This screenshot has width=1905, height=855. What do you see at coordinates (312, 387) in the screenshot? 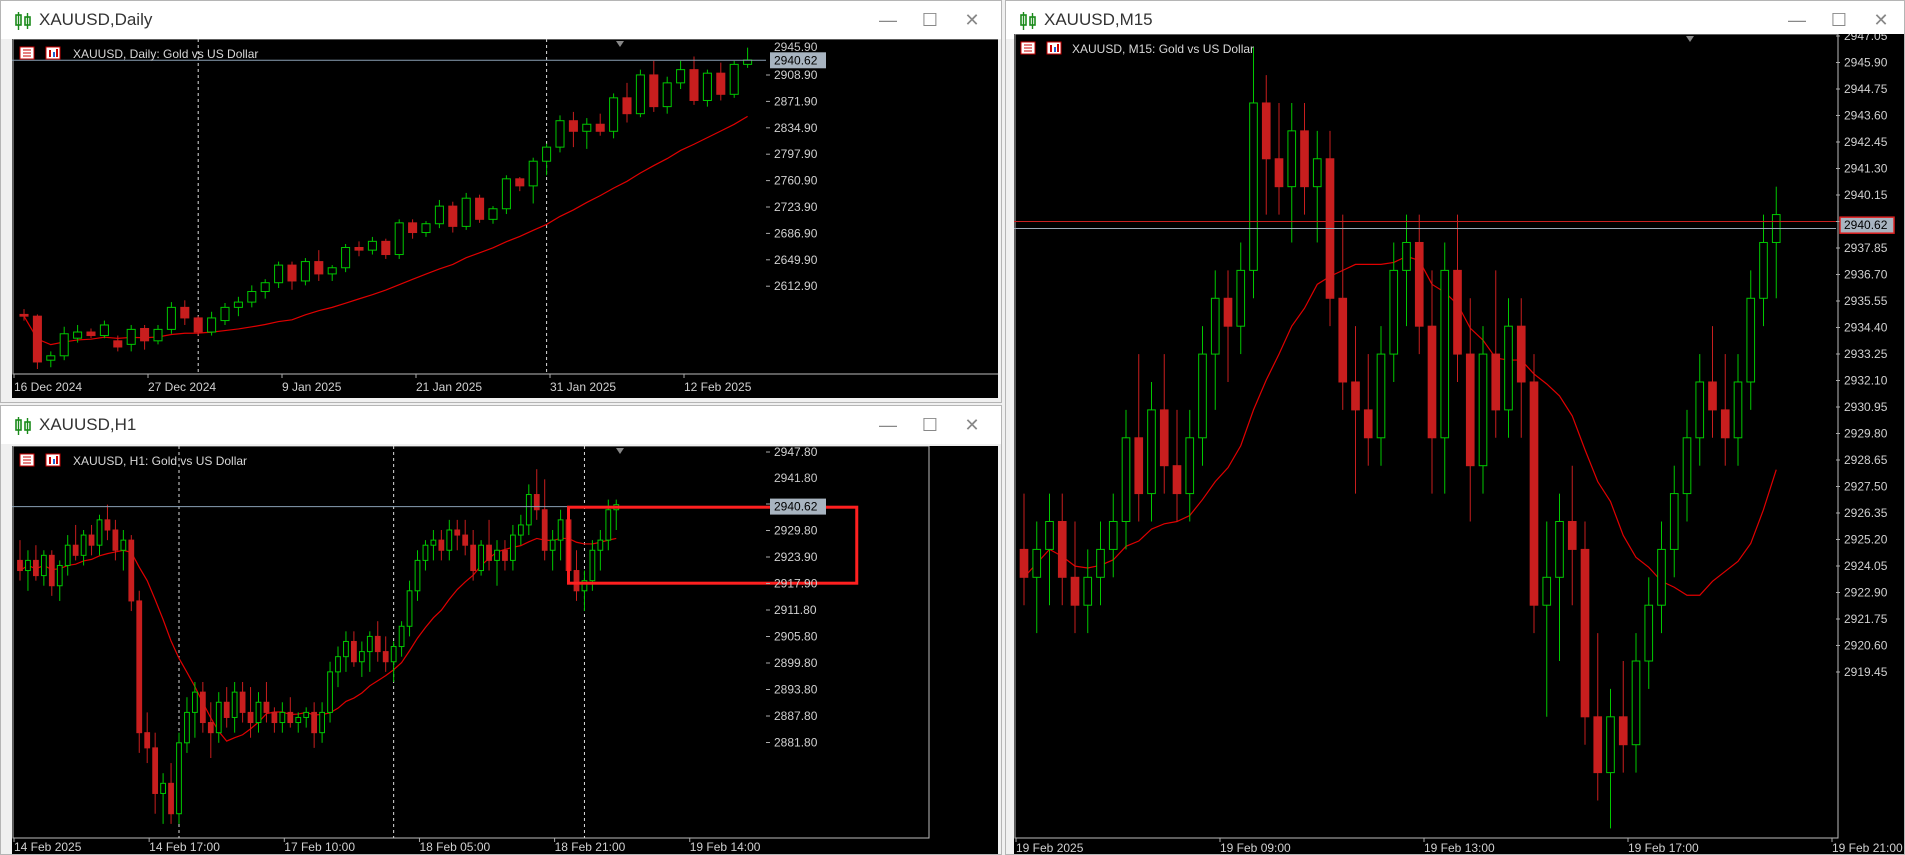
I see `x-tick-label: 9 Jan 2025` at bounding box center [312, 387].